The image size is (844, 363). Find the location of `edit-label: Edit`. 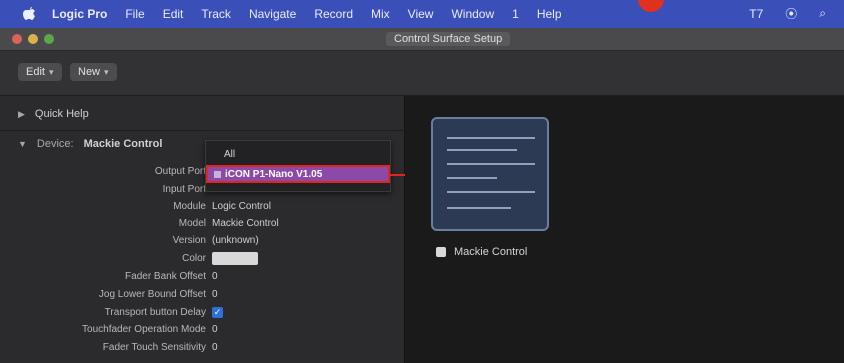

edit-label: Edit is located at coordinates (35, 72).